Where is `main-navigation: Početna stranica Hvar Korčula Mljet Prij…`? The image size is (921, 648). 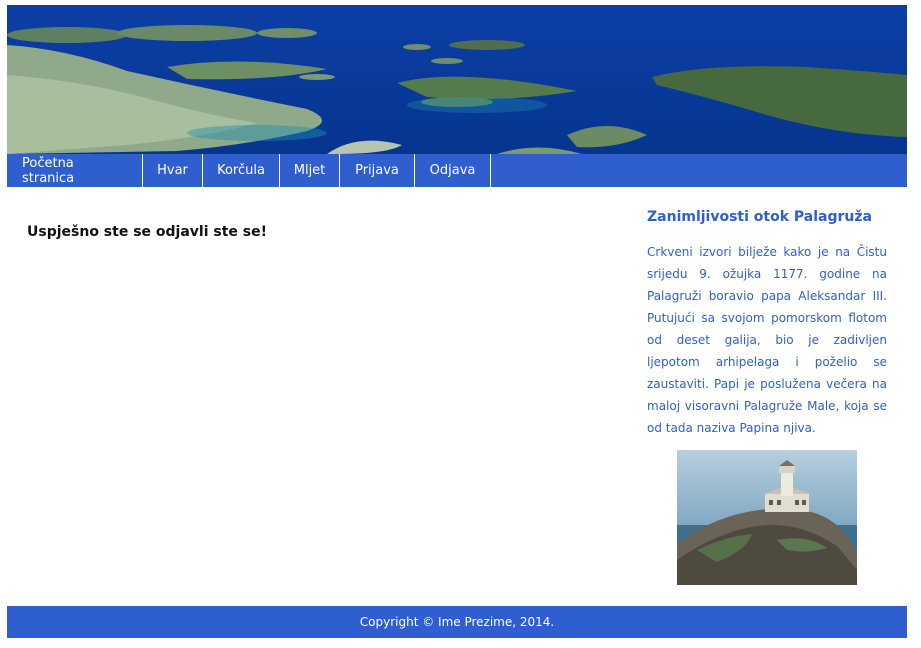 main-navigation: Početna stranica Hvar Korčula Mljet Prij… is located at coordinates (457, 170).